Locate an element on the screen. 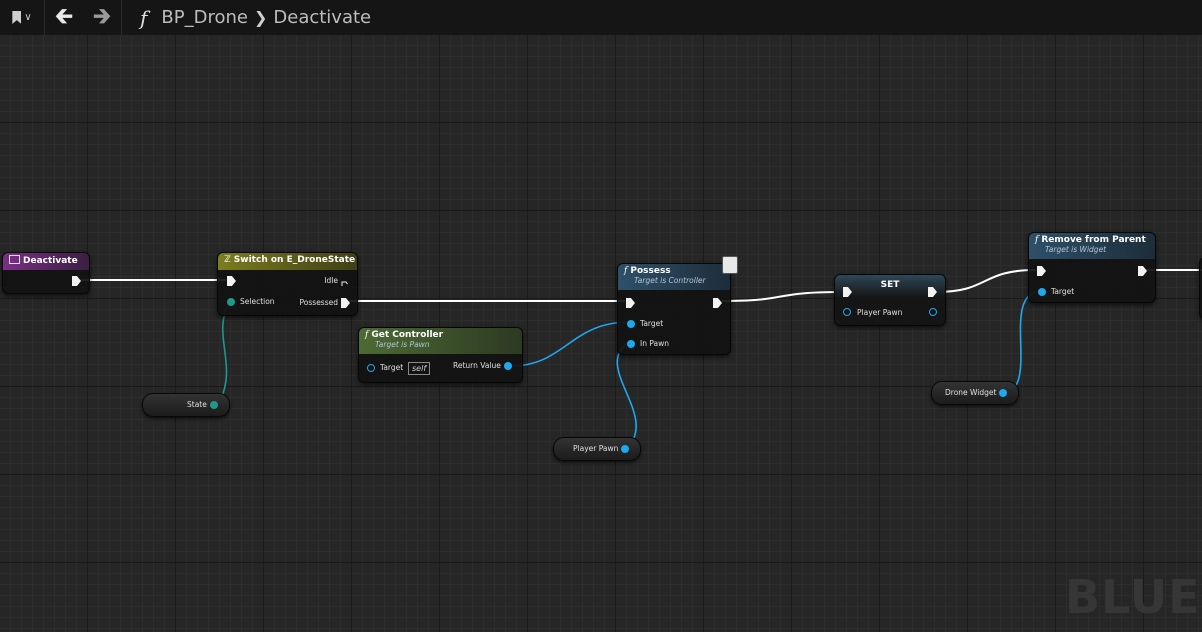 The height and width of the screenshot is (632, 1202). state-variable-node: State is located at coordinates (186, 405).